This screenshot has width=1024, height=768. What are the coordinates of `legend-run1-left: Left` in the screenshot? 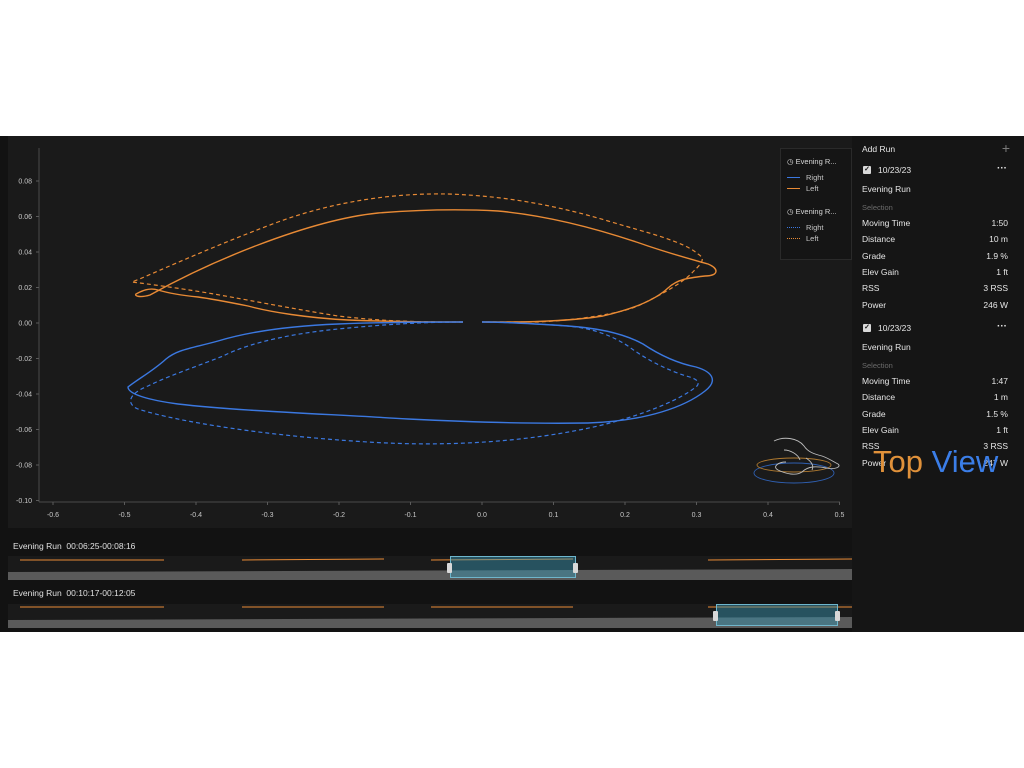 It's located at (803, 188).